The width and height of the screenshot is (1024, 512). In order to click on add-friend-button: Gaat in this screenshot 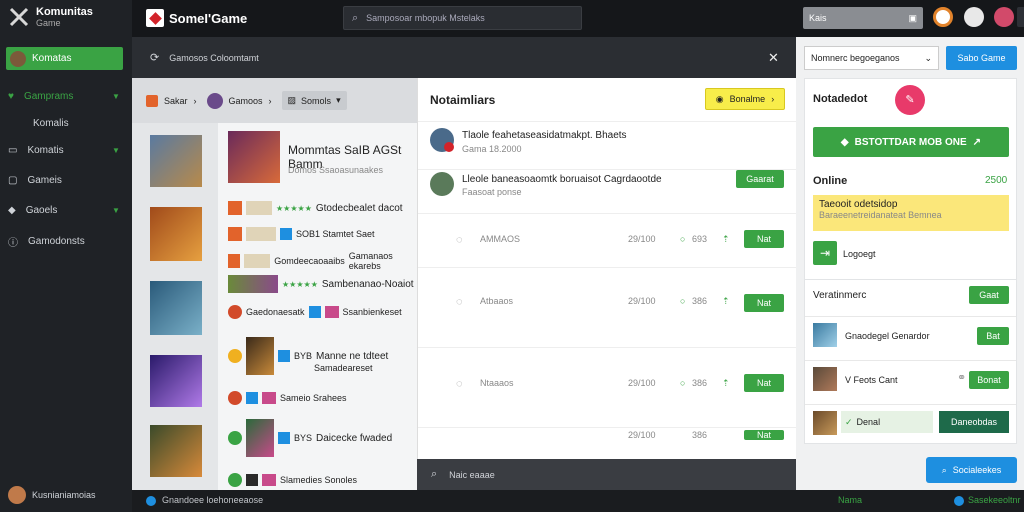, I will do `click(989, 295)`.